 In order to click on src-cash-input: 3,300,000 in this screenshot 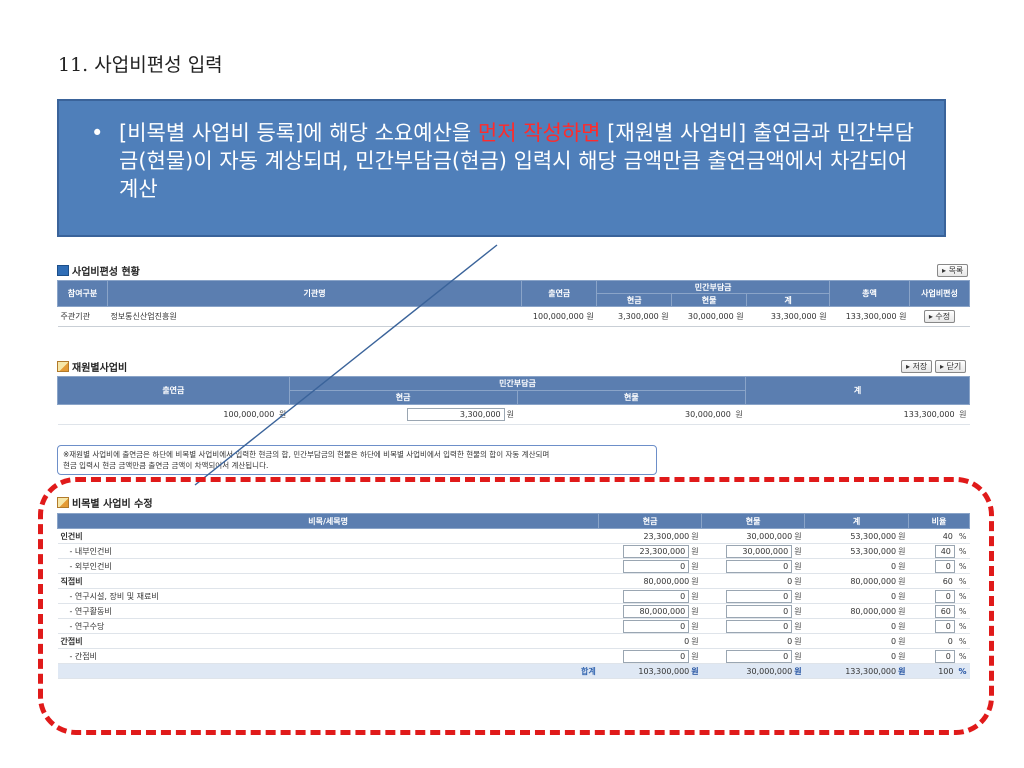, I will do `click(455, 414)`.